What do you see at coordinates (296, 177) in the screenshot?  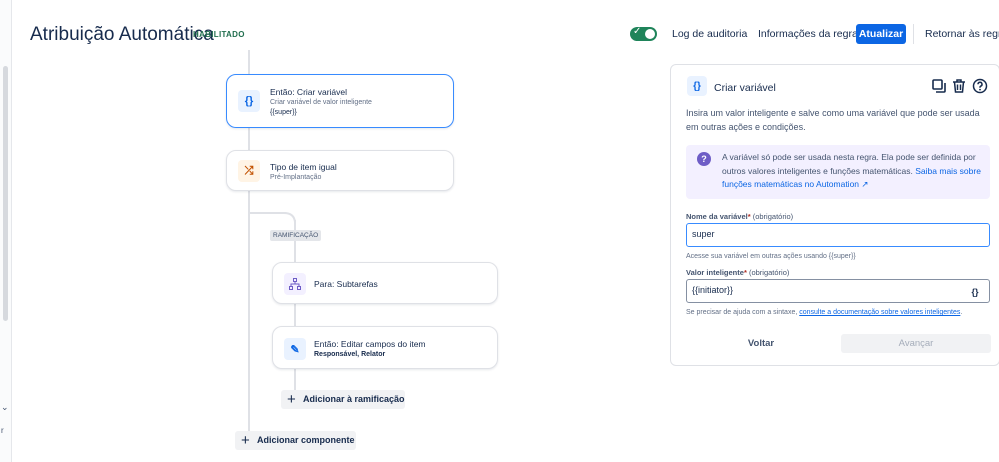 I see `card-subtitle: Pré-Implantação` at bounding box center [296, 177].